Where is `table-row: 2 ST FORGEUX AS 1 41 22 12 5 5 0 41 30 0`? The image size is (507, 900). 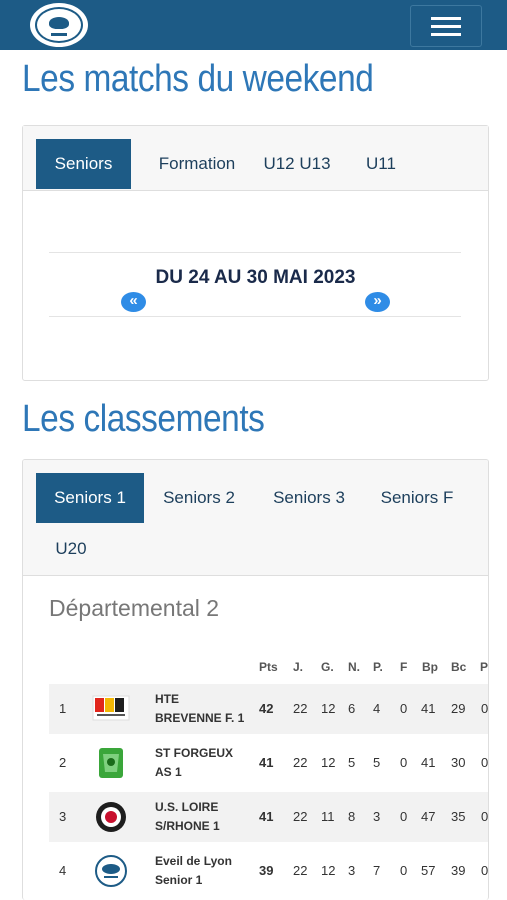
table-row: 2 ST FORGEUX AS 1 41 22 12 5 5 0 41 30 0 is located at coordinates (269, 763).